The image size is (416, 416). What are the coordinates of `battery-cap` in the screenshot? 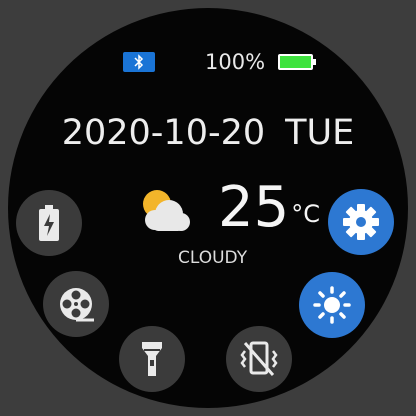 It's located at (314, 62).